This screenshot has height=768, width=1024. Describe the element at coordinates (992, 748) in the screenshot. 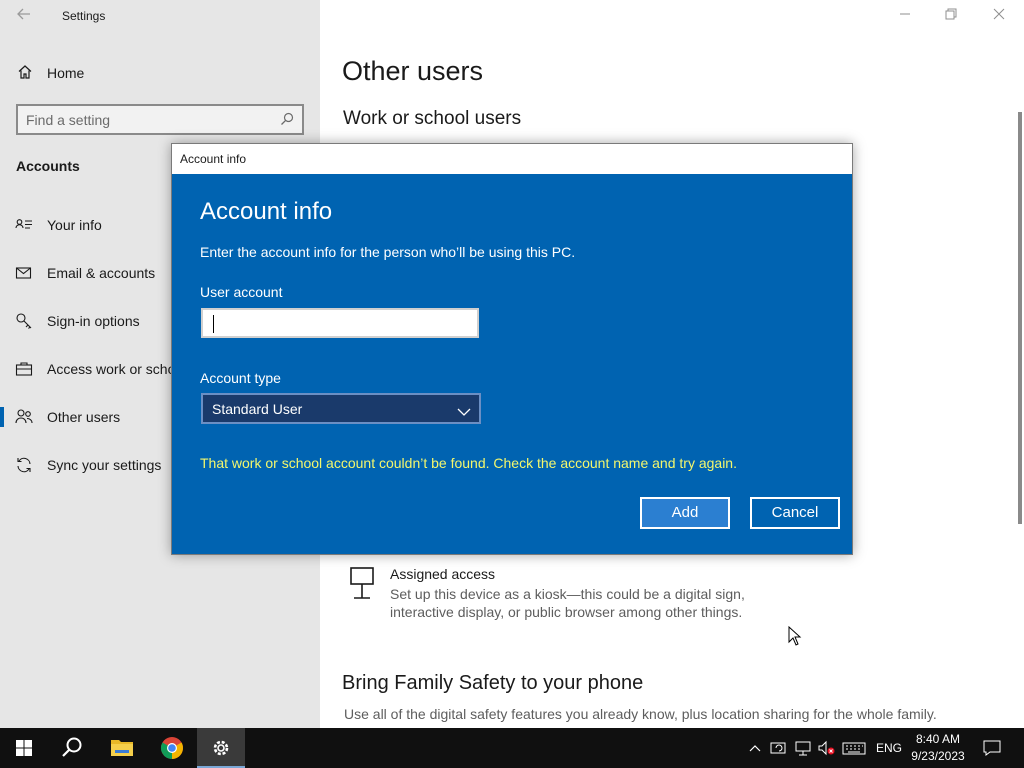

I see `notification-icon` at that location.